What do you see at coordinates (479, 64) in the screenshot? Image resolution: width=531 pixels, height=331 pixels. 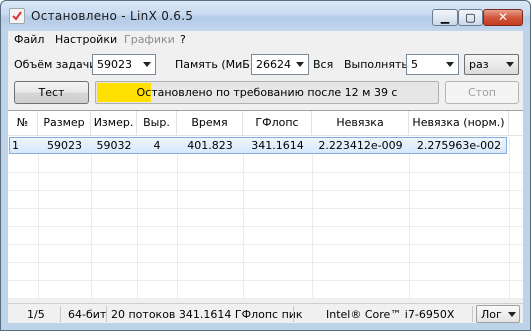 I see `run-unit-value: раз` at bounding box center [479, 64].